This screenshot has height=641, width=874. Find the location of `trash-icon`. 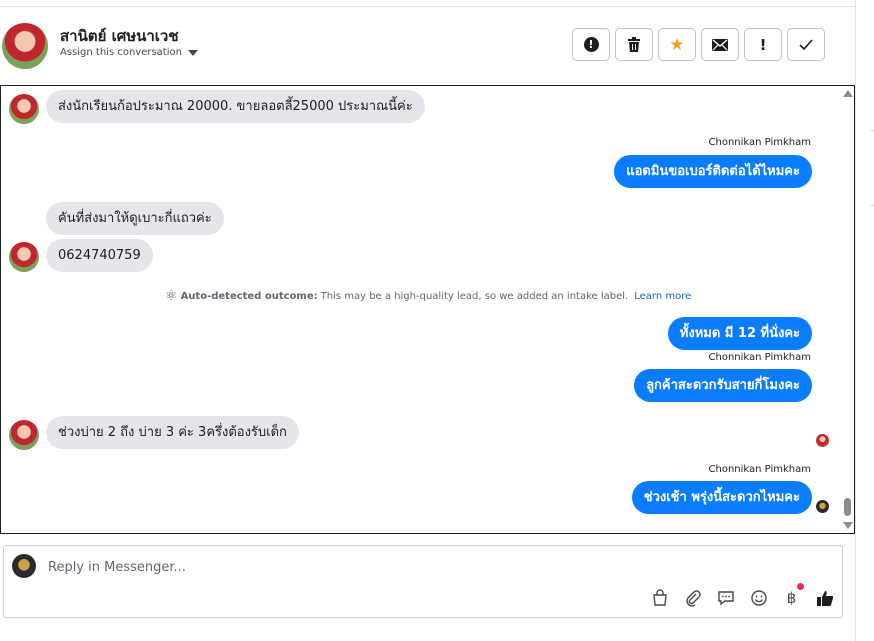

trash-icon is located at coordinates (634, 44).